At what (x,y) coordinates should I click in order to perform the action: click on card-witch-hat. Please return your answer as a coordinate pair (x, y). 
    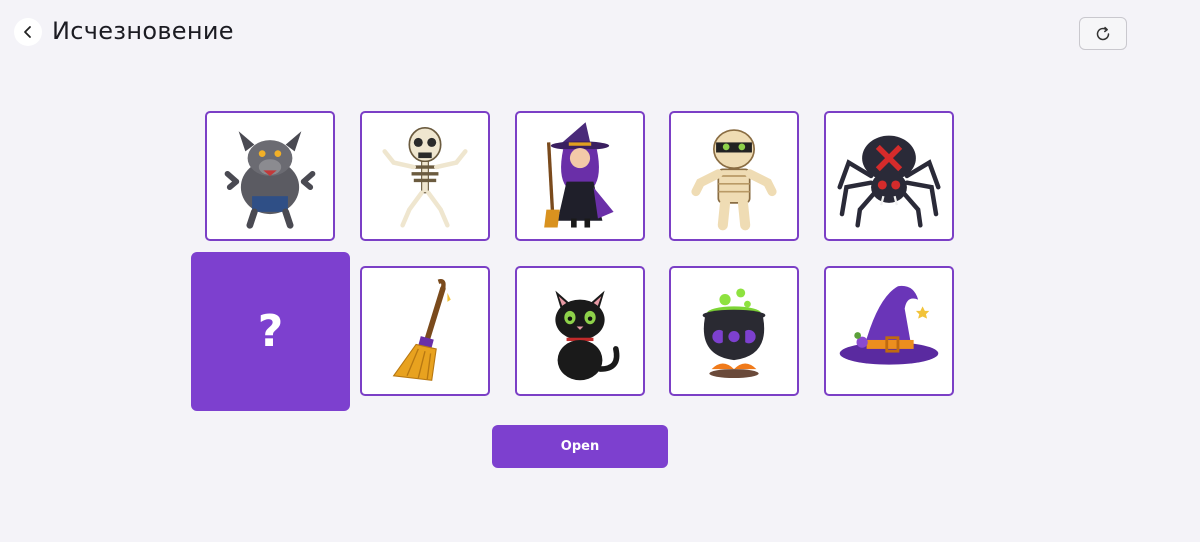
    Looking at the image, I should click on (889, 331).